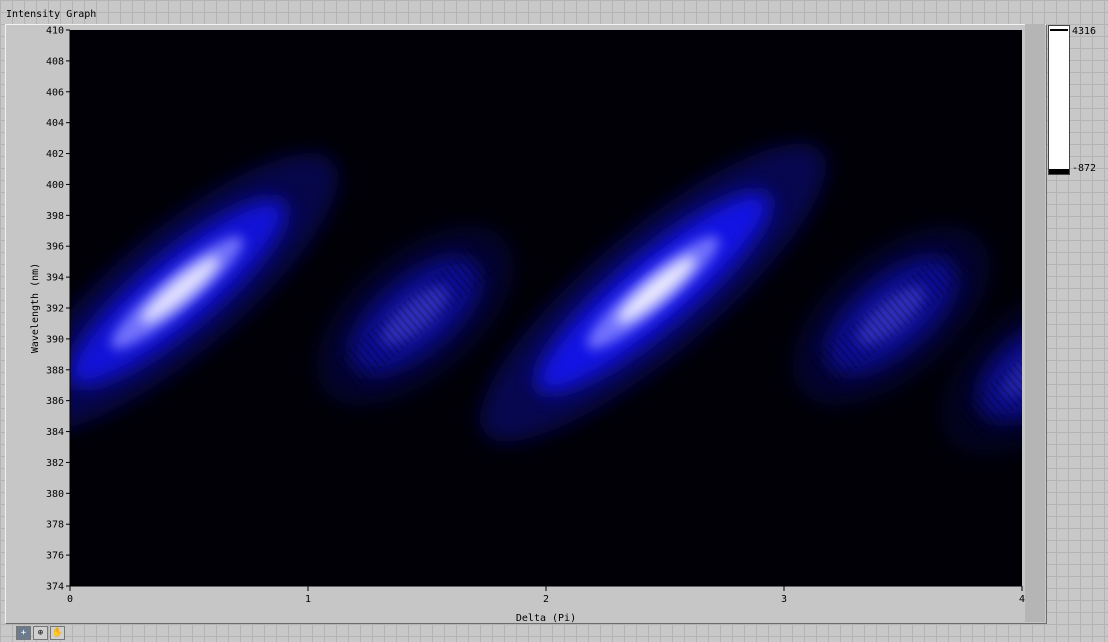 This screenshot has width=1108, height=642. Describe the element at coordinates (55, 401) in the screenshot. I see `y-tick-label: 386` at that location.